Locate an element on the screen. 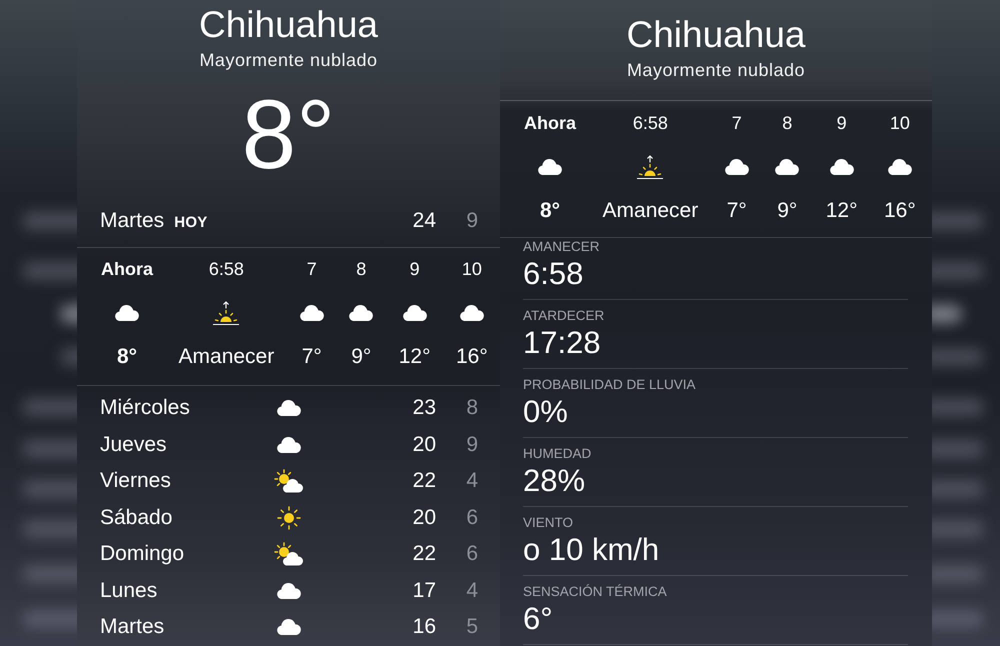  detail-value: 28% is located at coordinates (554, 481).